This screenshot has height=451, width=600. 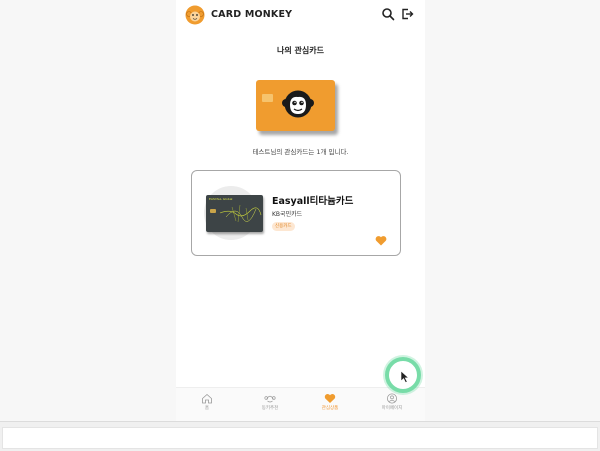 I want to click on nav-label: 동키추천, so click(x=270, y=408).